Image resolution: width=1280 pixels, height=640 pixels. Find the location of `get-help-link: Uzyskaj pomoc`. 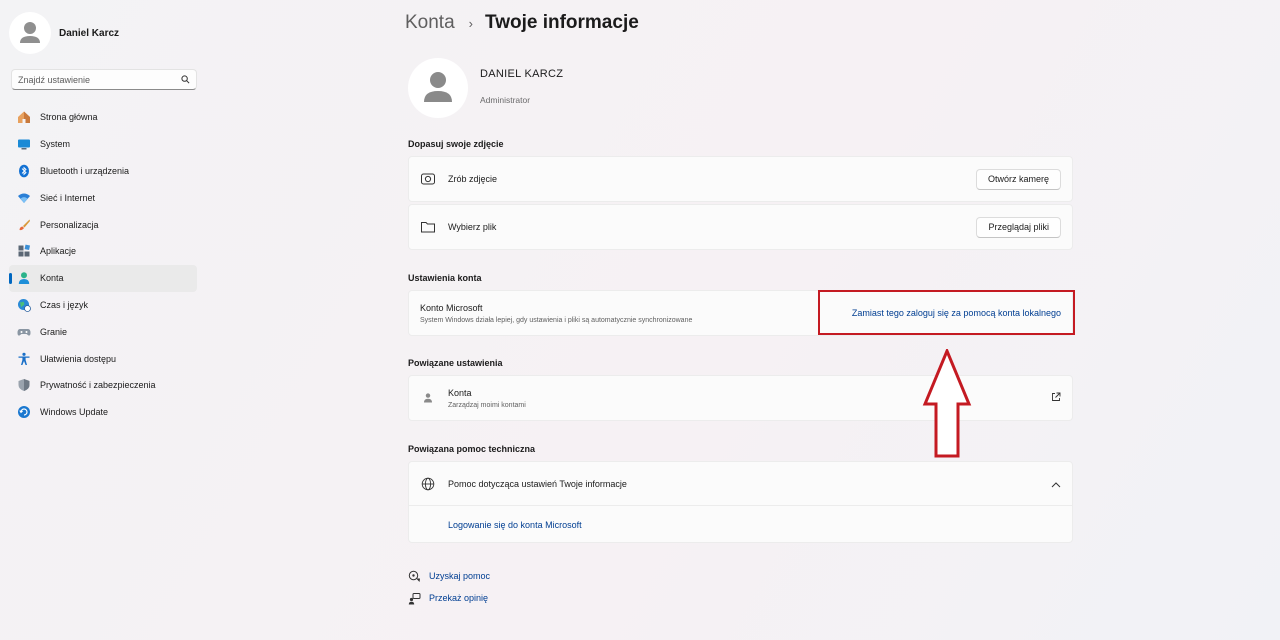

get-help-link: Uzyskaj pomoc is located at coordinates (459, 576).